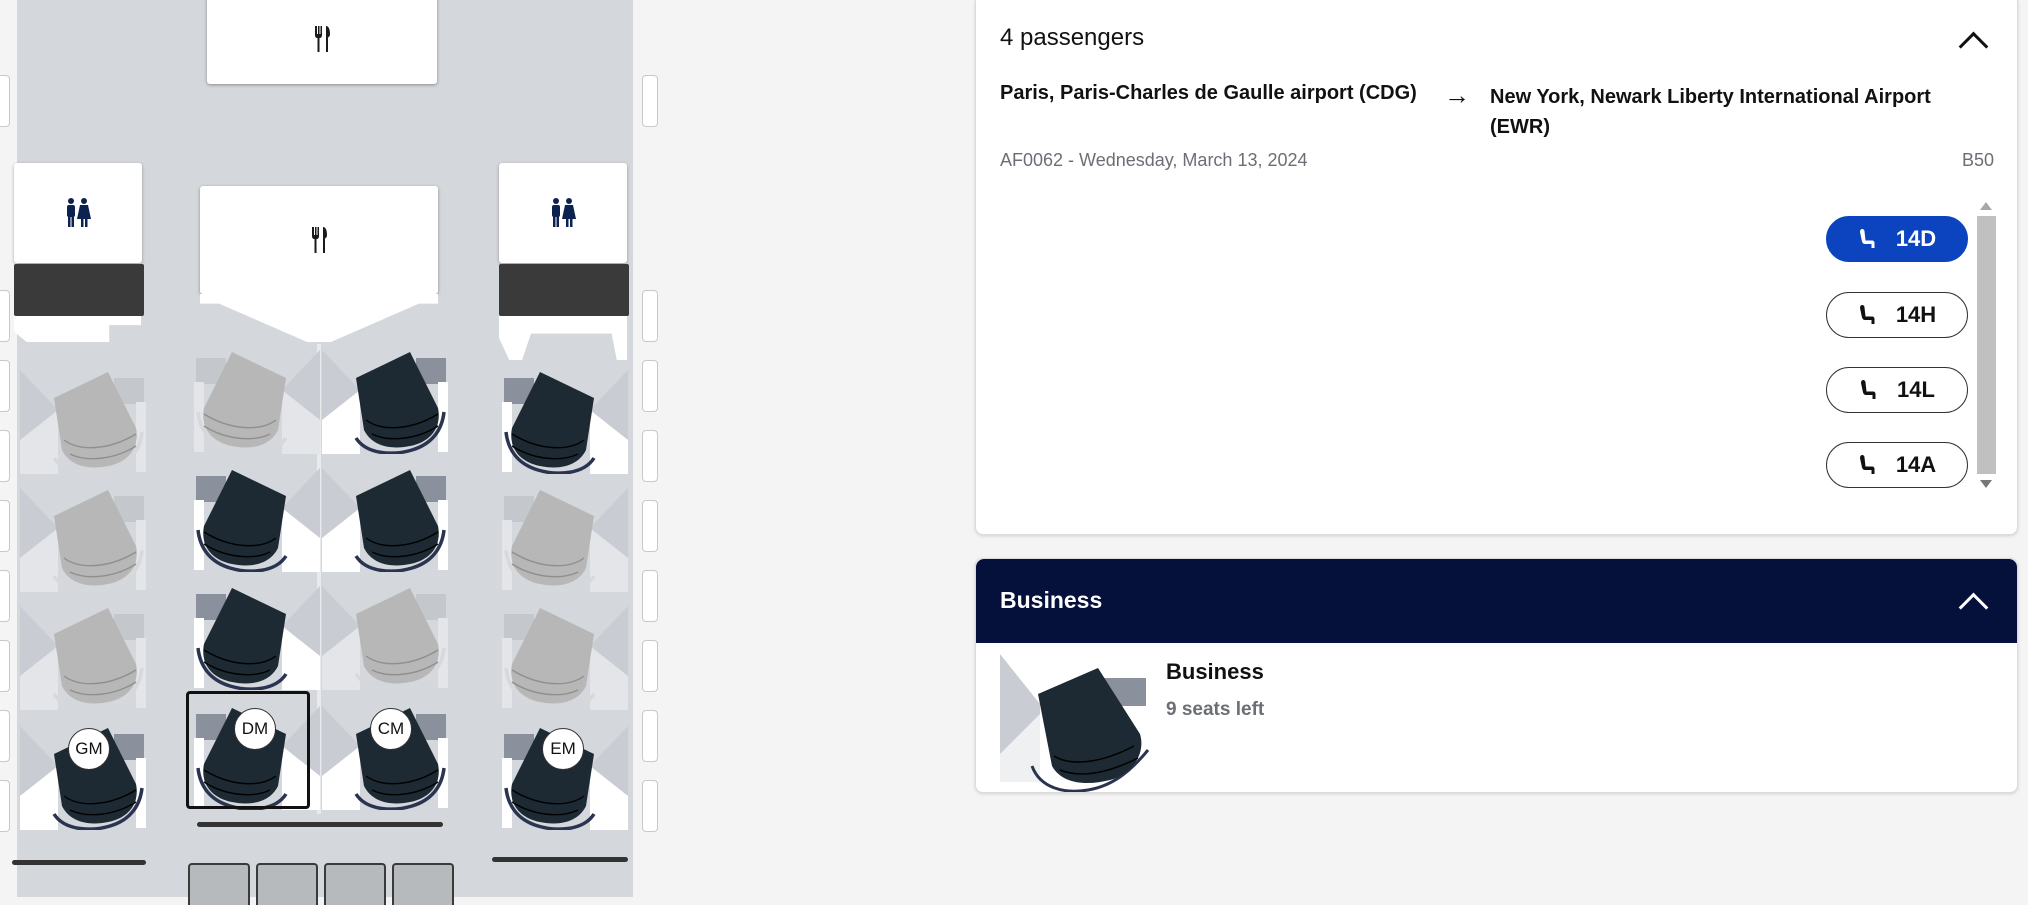 This screenshot has width=2028, height=905. Describe the element at coordinates (1916, 238) in the screenshot. I see `seat-chip-label: 14D` at that location.